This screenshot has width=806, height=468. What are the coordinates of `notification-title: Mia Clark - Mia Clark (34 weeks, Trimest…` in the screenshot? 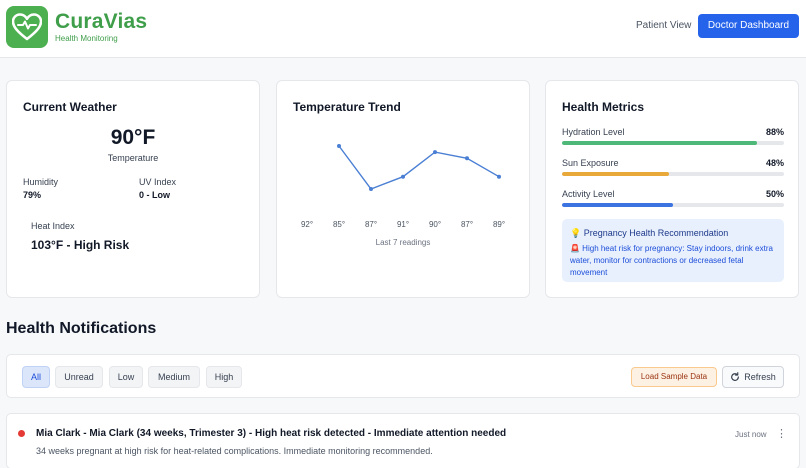 It's located at (271, 433).